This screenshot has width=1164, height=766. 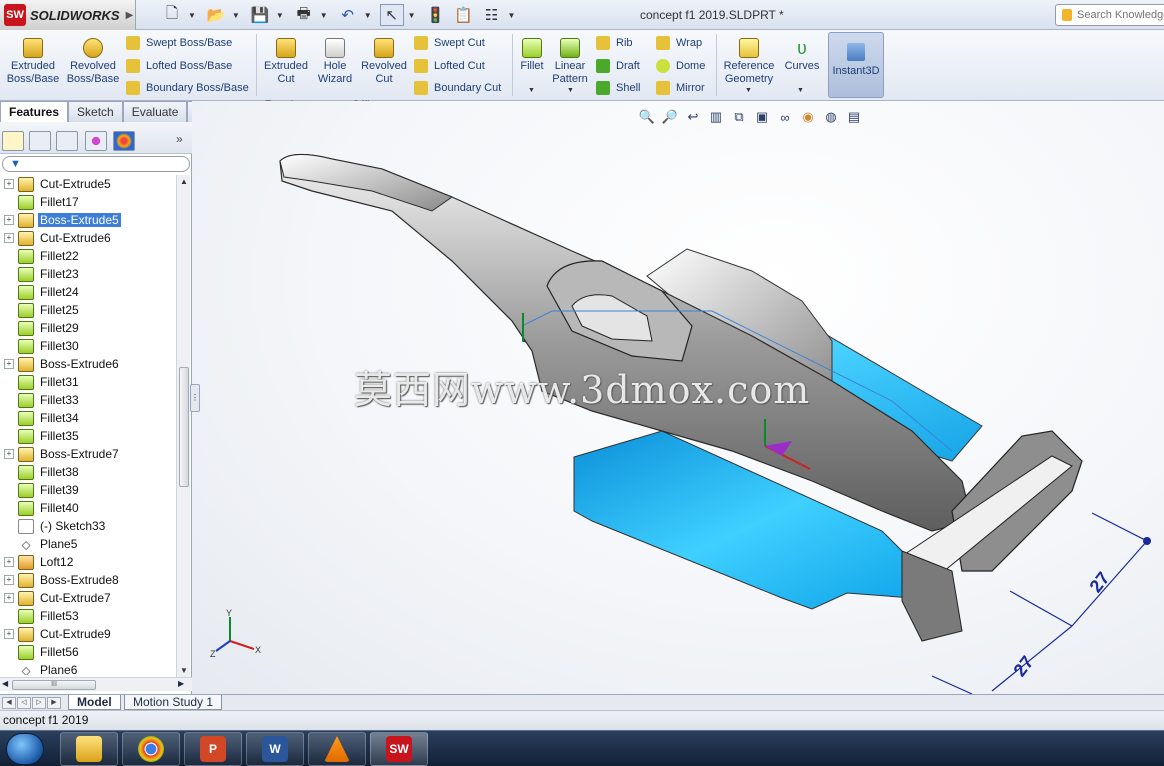 I want to click on save-icon: 💾, so click(x=260, y=15).